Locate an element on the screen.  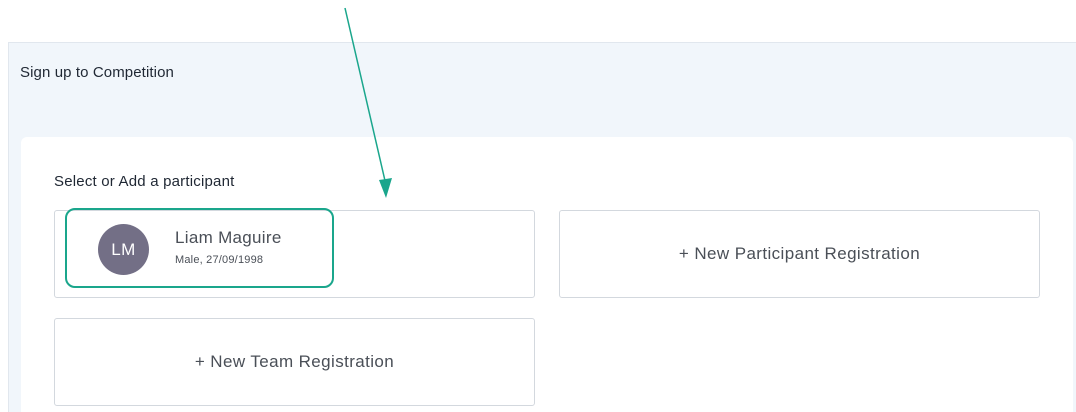
participant-text: Liam Maguire Male, 27/09/1998 is located at coordinates (228, 247).